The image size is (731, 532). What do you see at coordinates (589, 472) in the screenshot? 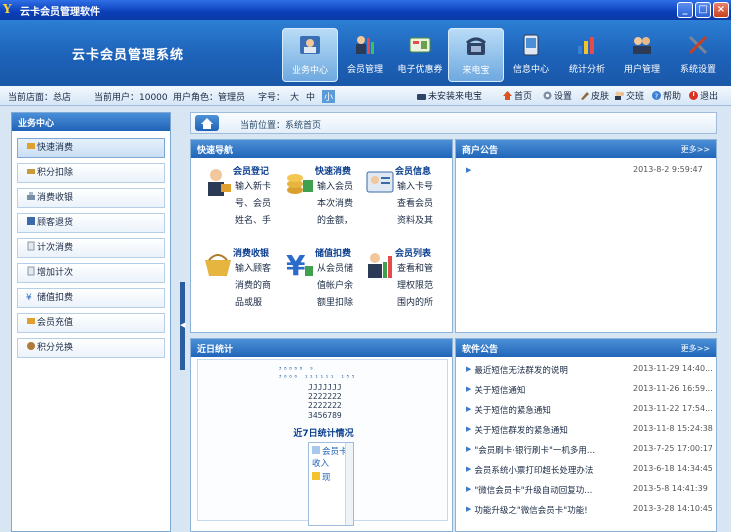
I see `list-item: ▶ 会员系统小票打印超长处理办法 2013-6-18 14:34:45` at bounding box center [589, 472].